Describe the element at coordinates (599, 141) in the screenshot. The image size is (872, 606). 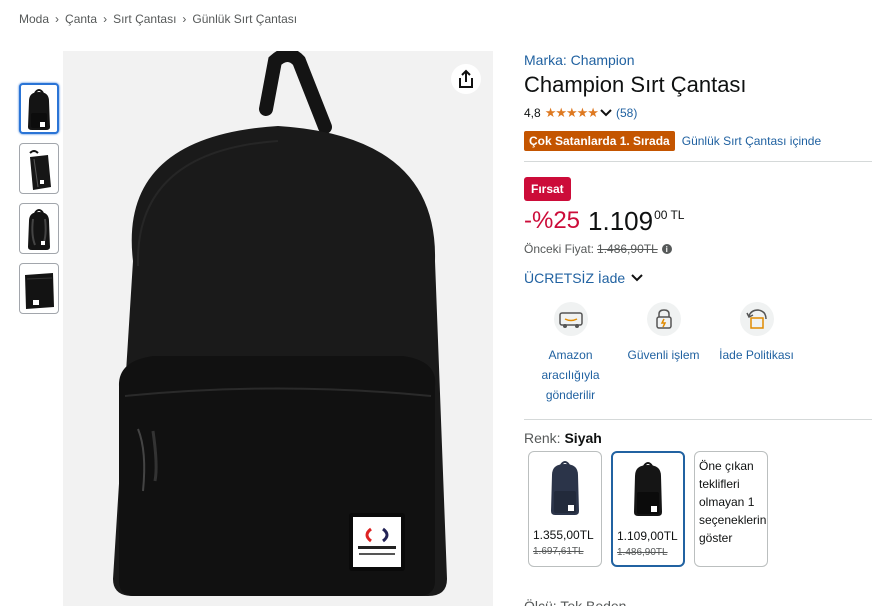
I see `bestseller-badge: Çok Satanlarda 1. Sırada` at that location.